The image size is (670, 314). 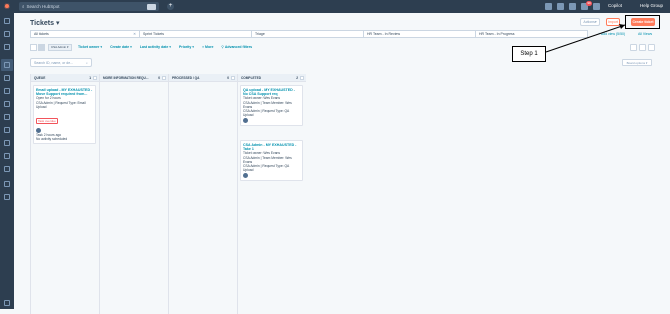 I want to click on board-options-button: Board options ▾, so click(x=637, y=62).